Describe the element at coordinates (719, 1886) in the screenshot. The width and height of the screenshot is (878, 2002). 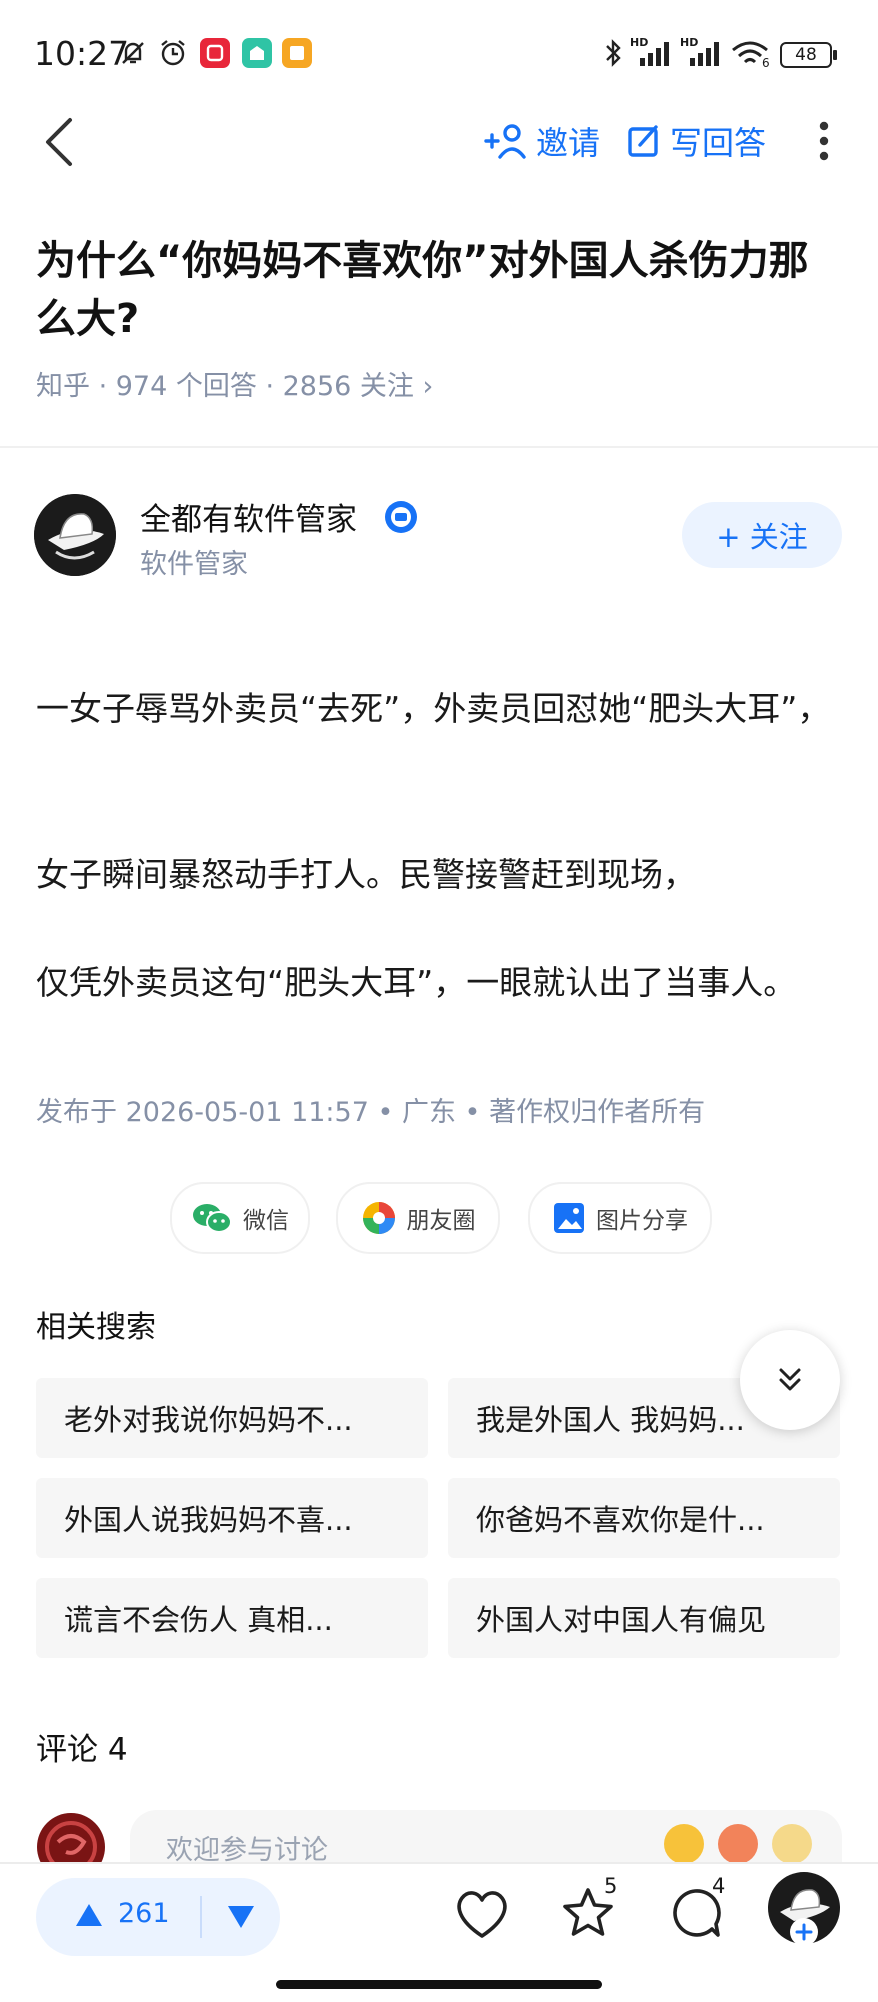
I see `comments-count: 4` at that location.